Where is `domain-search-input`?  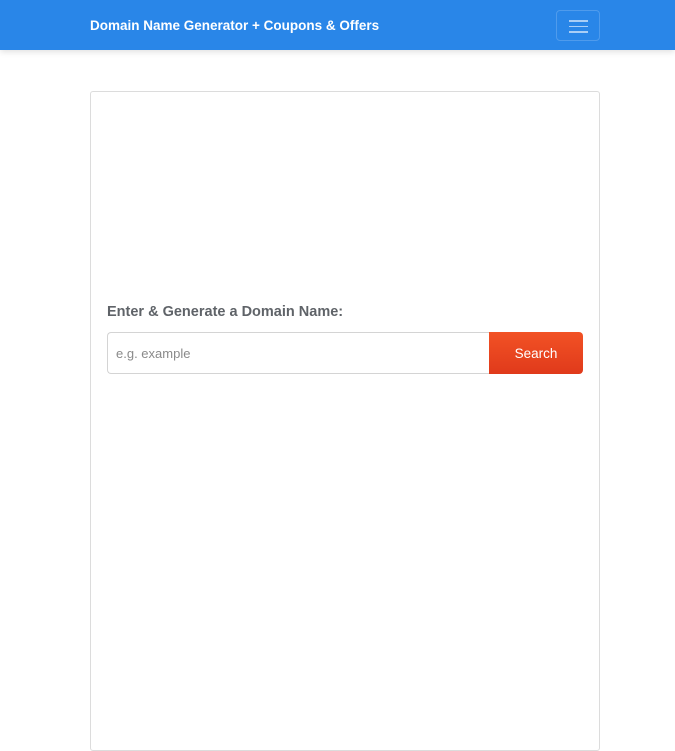
domain-search-input is located at coordinates (298, 353).